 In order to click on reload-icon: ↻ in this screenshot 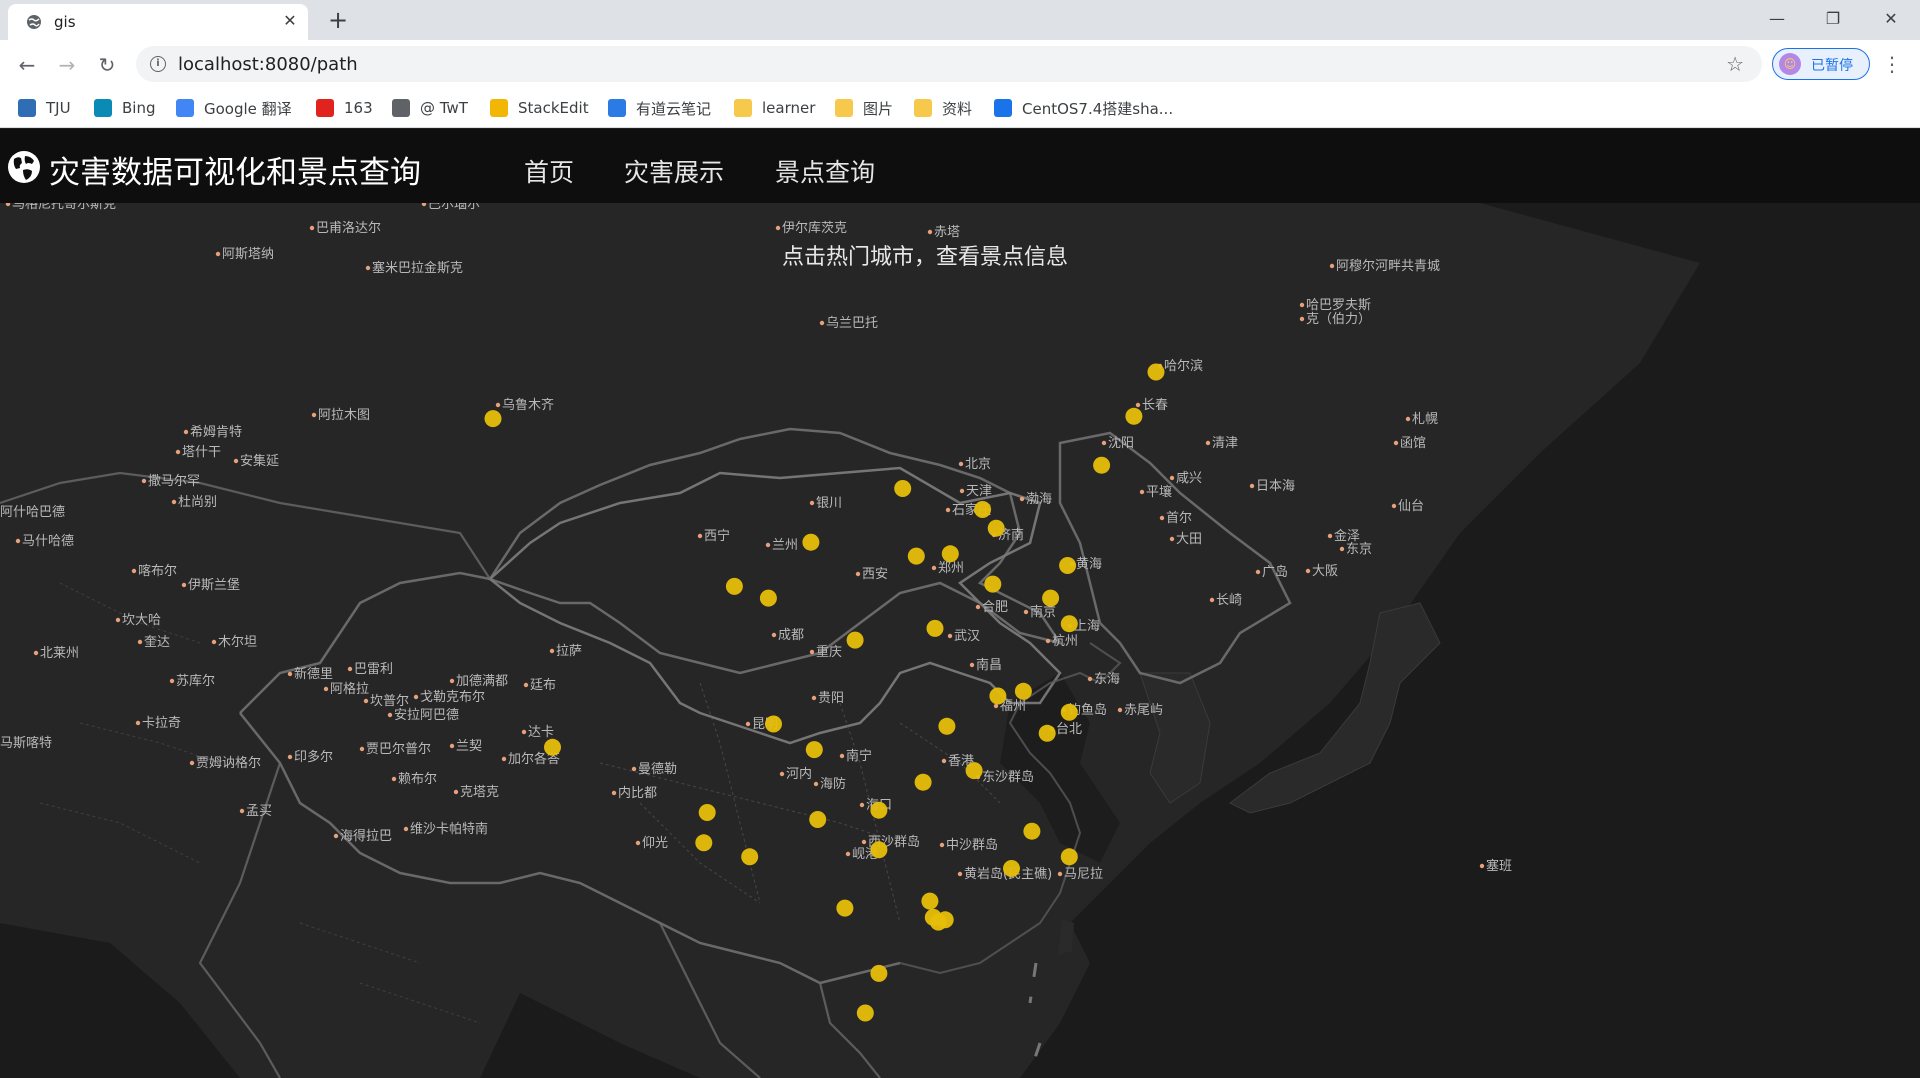, I will do `click(107, 65)`.